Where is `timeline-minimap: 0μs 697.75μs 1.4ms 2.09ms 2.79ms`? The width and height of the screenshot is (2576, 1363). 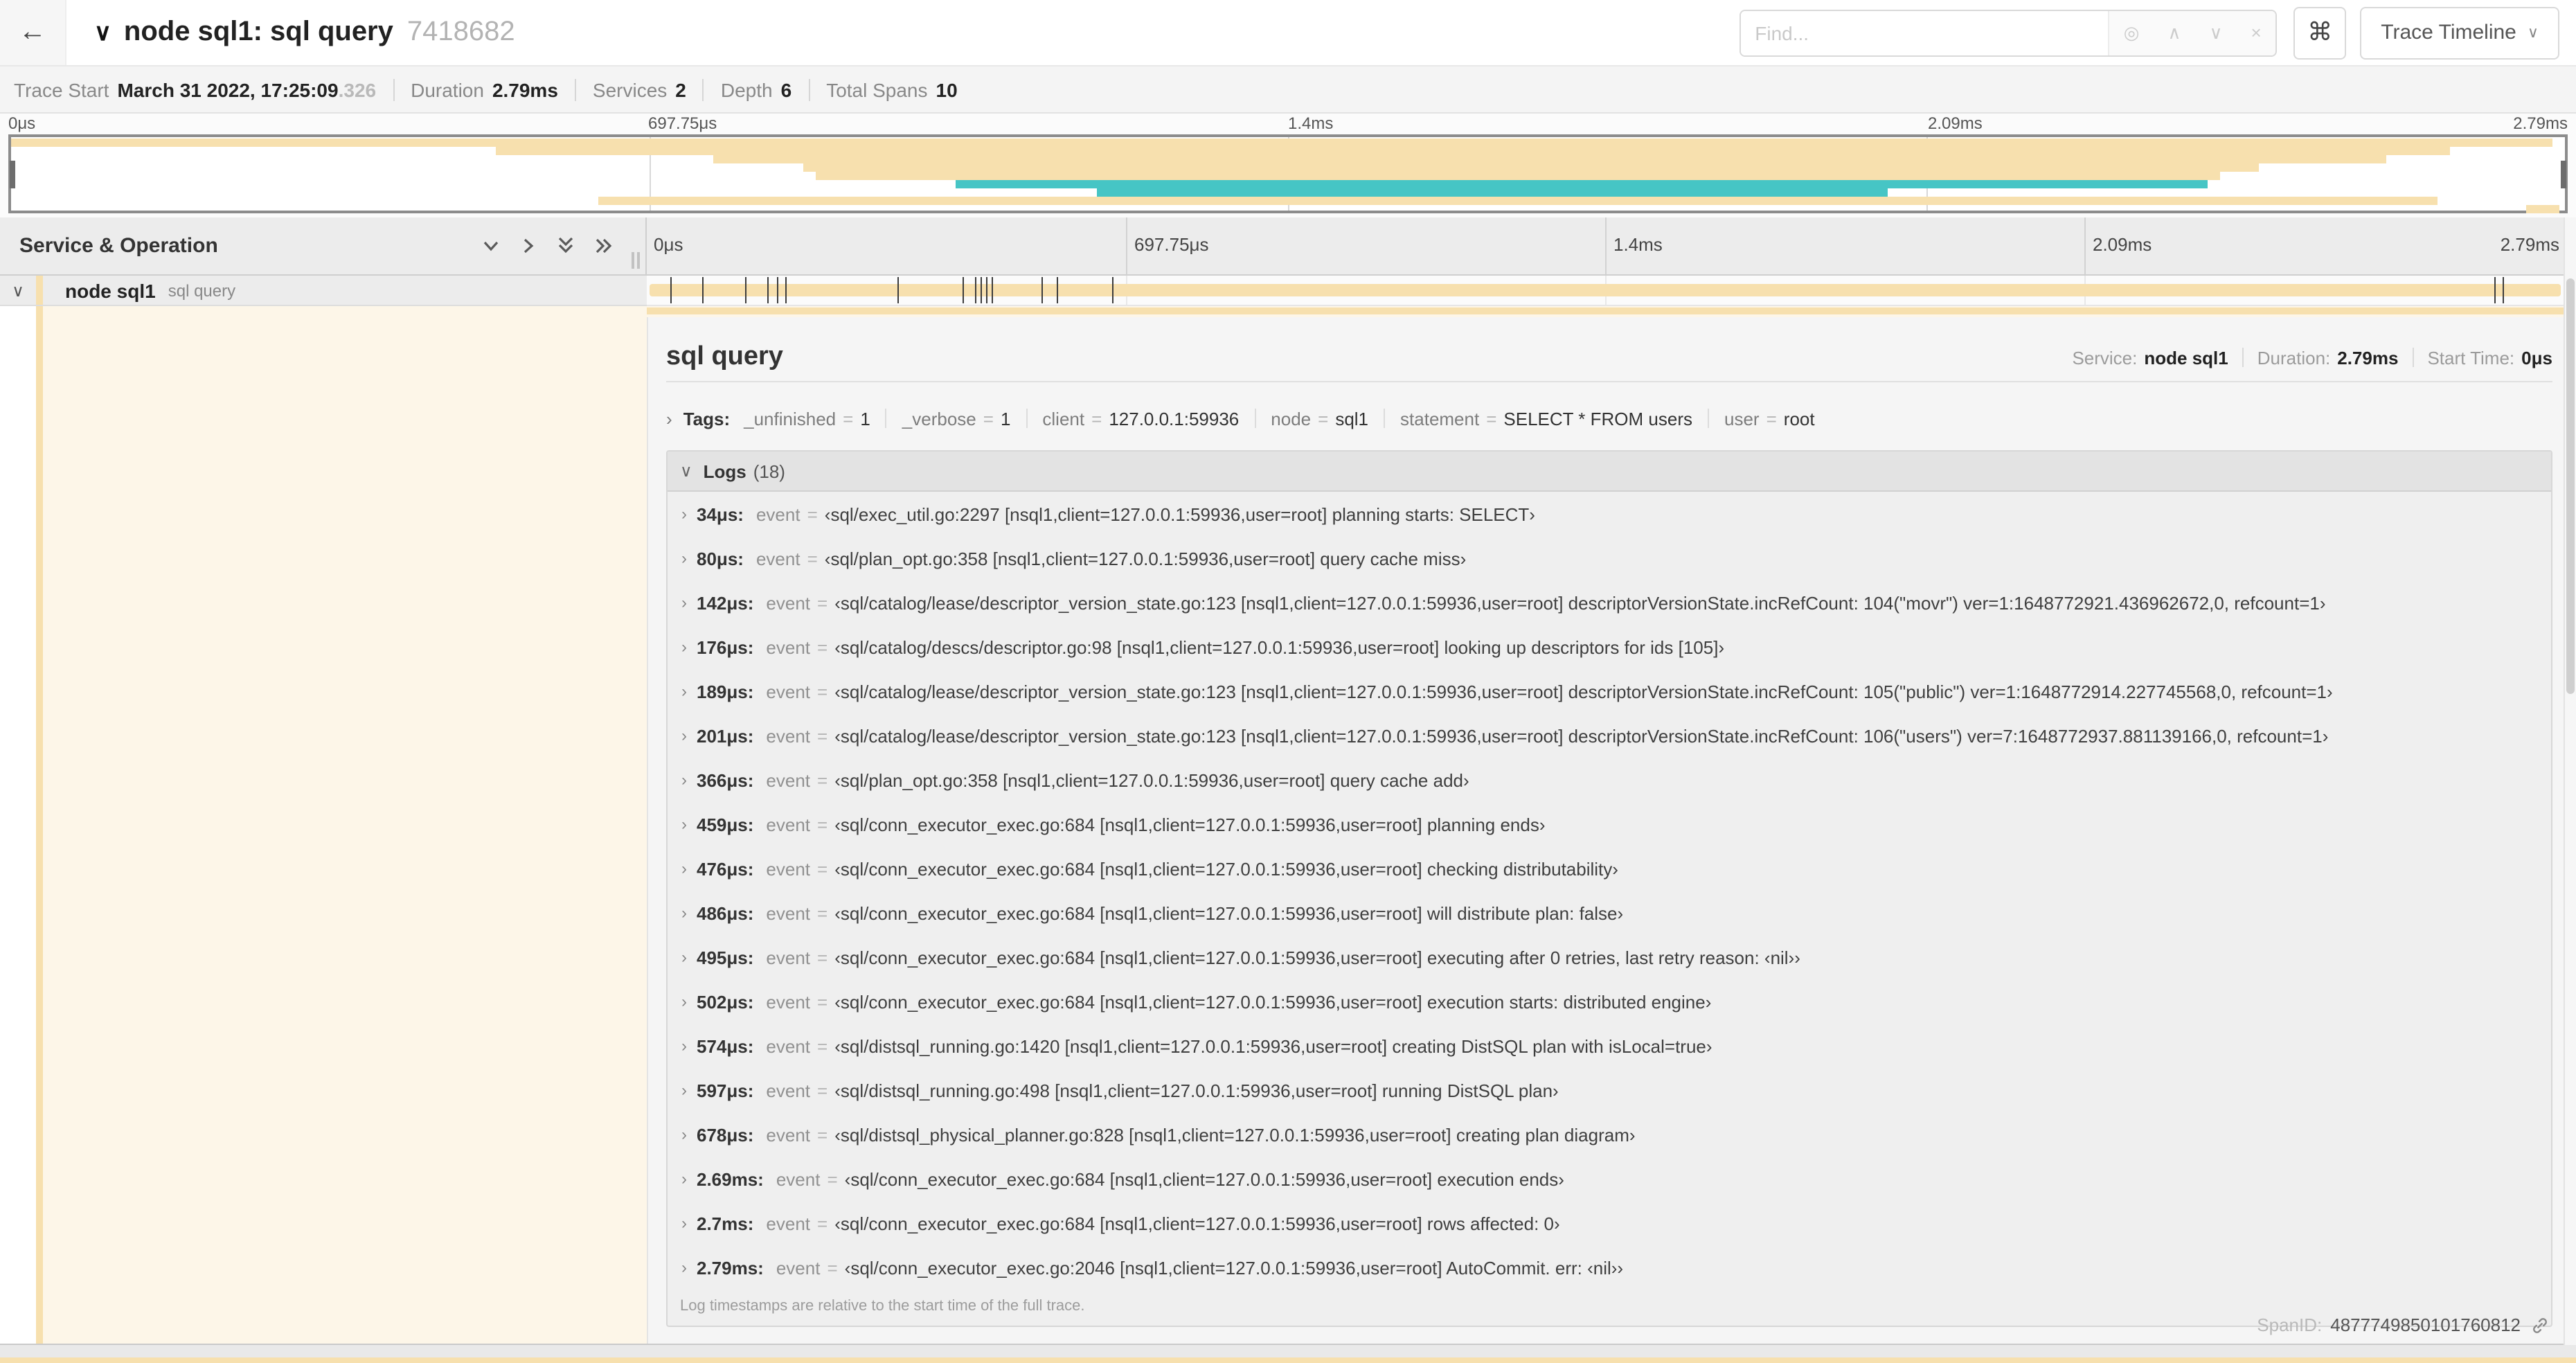 timeline-minimap: 0μs 697.75μs 1.4ms 2.09ms 2.79ms is located at coordinates (1288, 165).